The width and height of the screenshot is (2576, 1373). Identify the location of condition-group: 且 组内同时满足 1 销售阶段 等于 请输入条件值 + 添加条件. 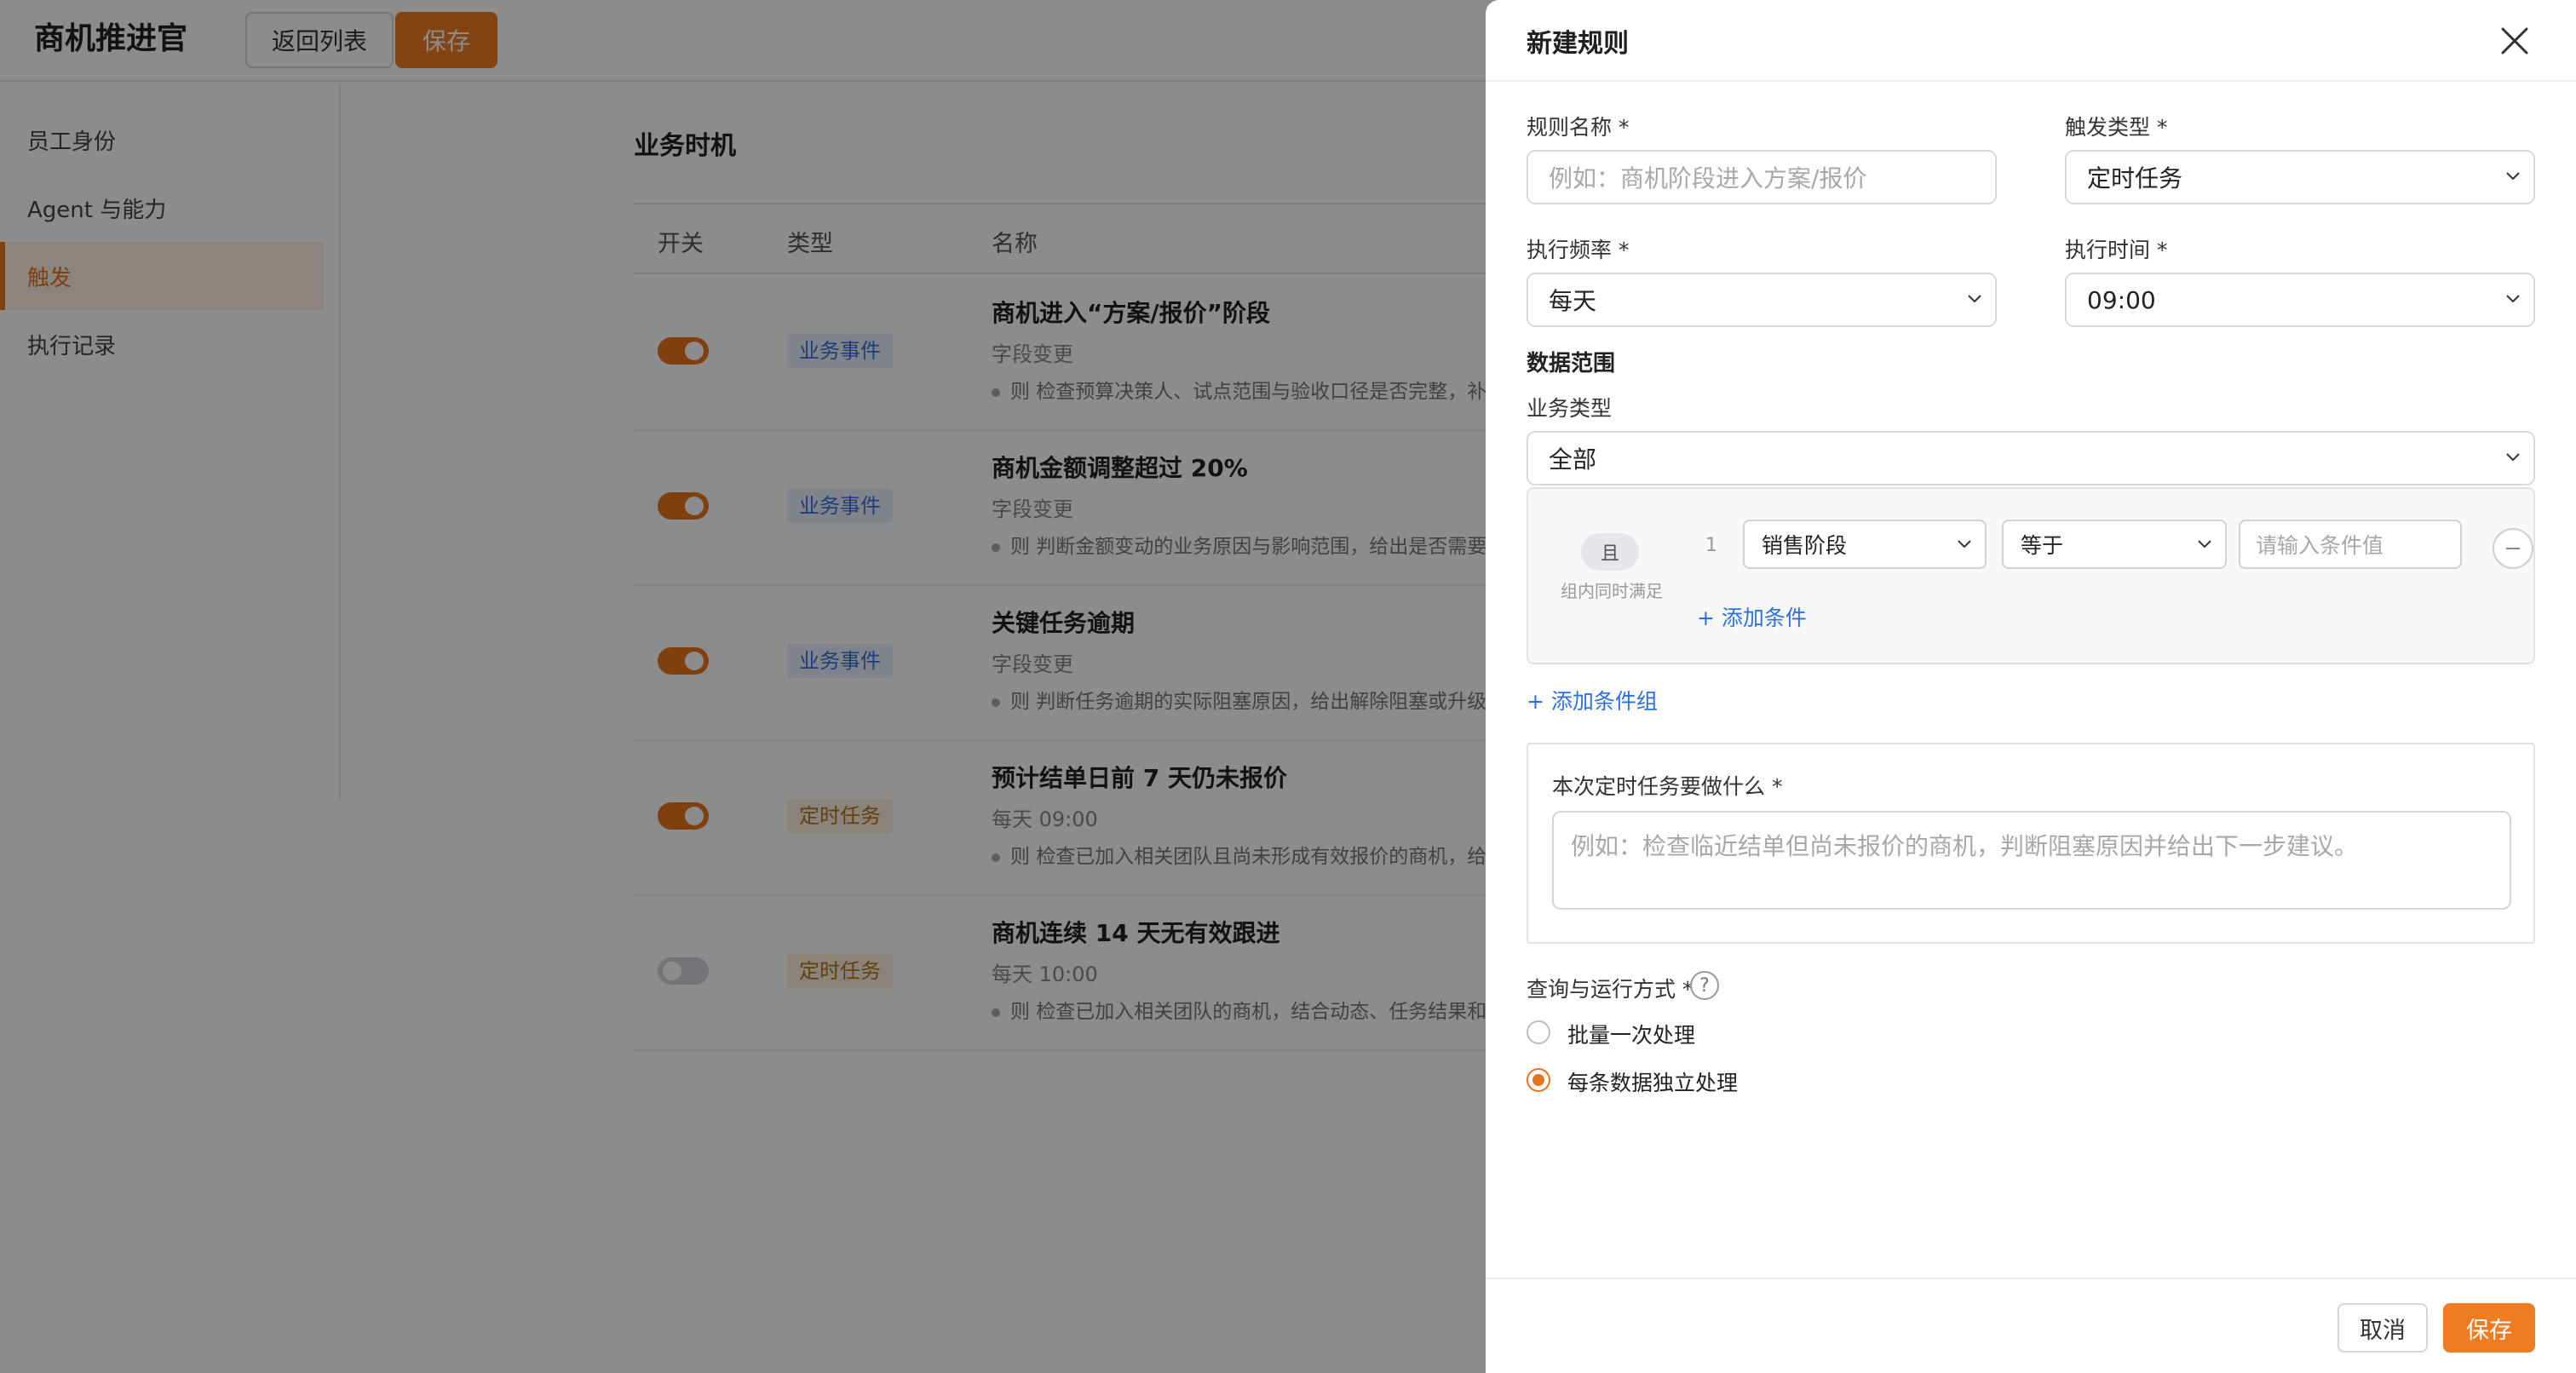
(2031, 575).